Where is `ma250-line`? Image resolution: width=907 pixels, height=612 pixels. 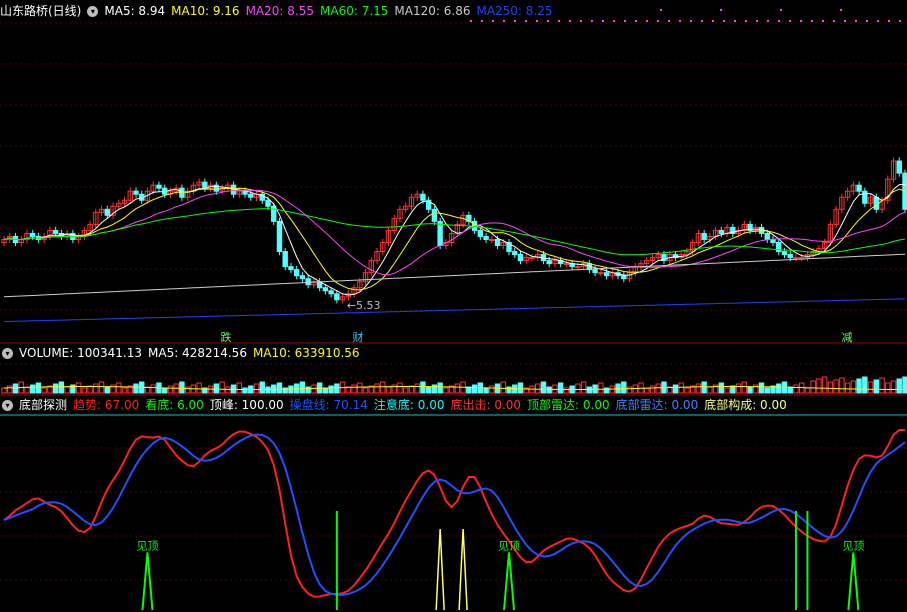 ma250-line is located at coordinates (454, 310).